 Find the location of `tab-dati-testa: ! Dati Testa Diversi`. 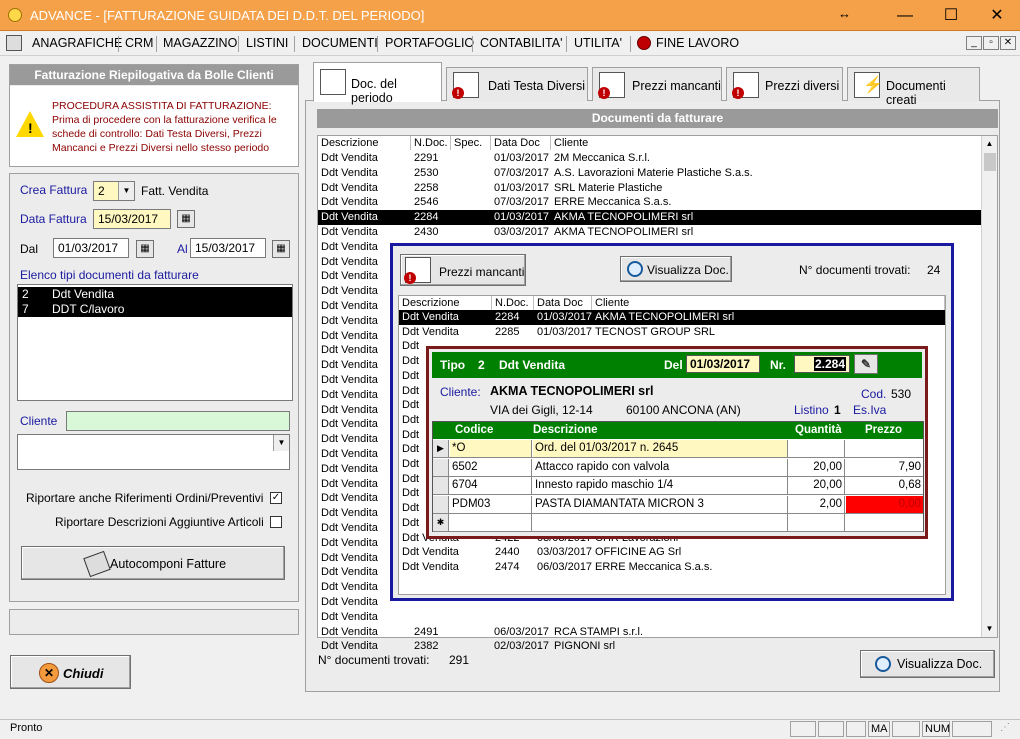

tab-dati-testa: ! Dati Testa Diversi is located at coordinates (517, 84).